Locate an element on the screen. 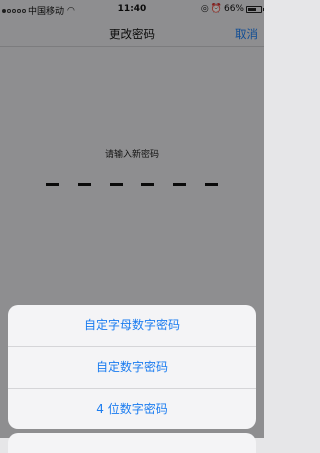  option-custom-alphanumeric: 自定字母数字密码 is located at coordinates (132, 326).